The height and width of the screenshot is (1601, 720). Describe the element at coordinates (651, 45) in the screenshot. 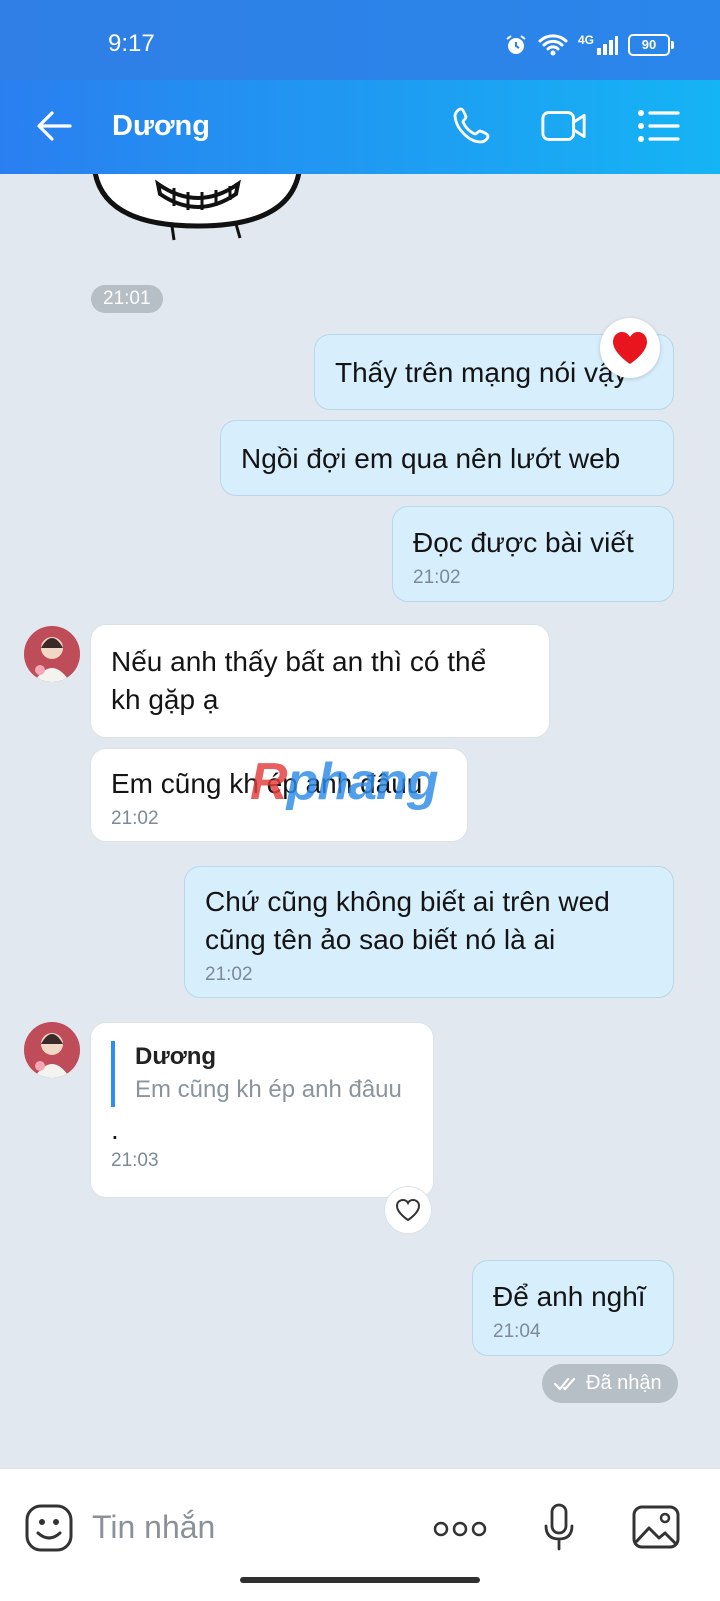

I see `battery-icon: 90` at that location.